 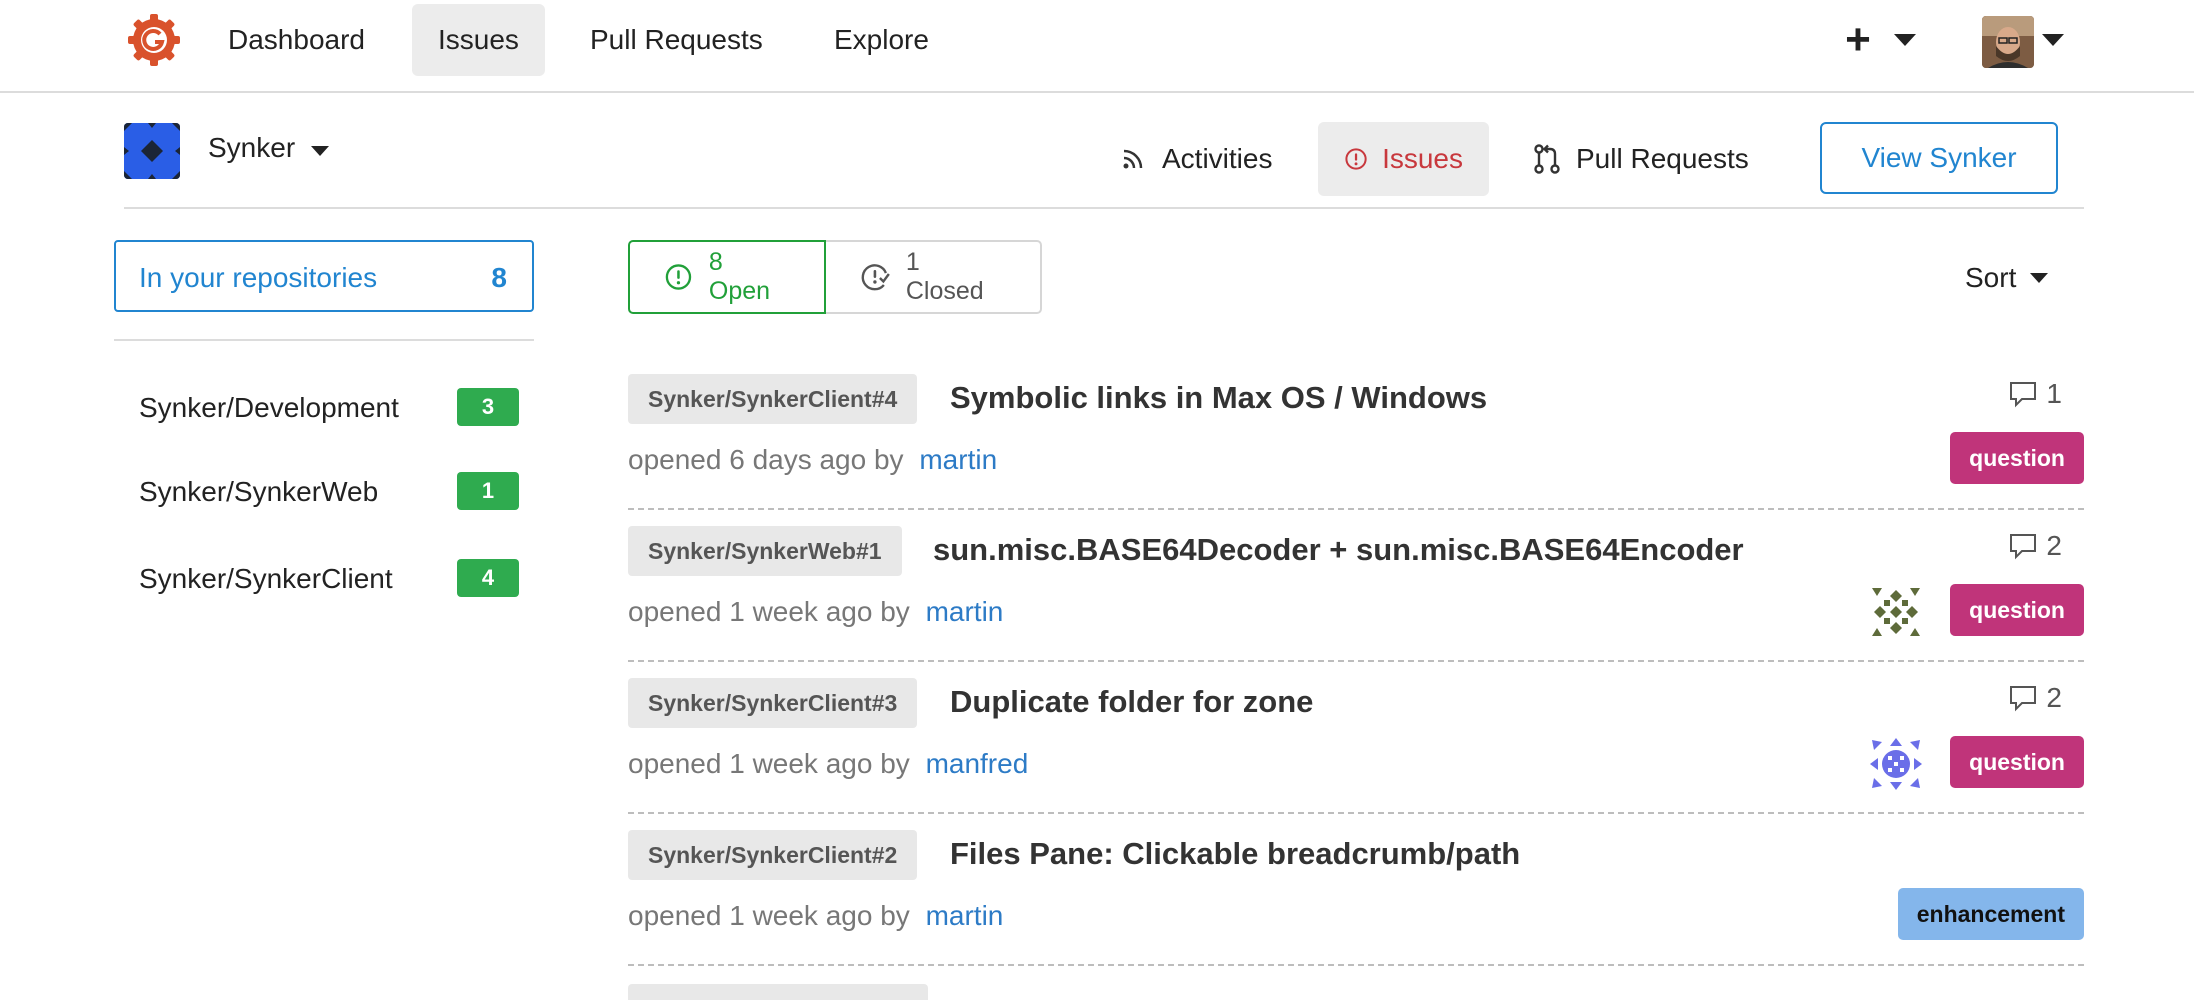 I want to click on issue-ref-badge-partial, so click(x=778, y=992).